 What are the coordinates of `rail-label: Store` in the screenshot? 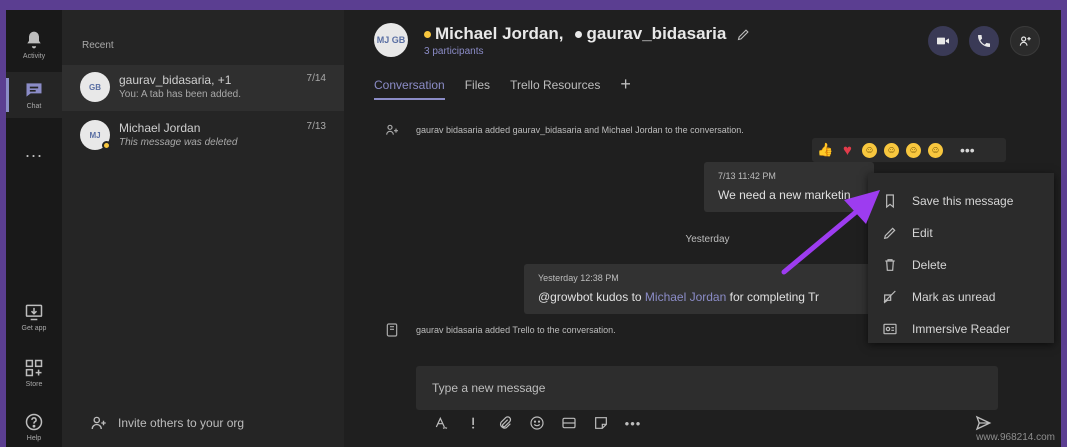 It's located at (34, 384).